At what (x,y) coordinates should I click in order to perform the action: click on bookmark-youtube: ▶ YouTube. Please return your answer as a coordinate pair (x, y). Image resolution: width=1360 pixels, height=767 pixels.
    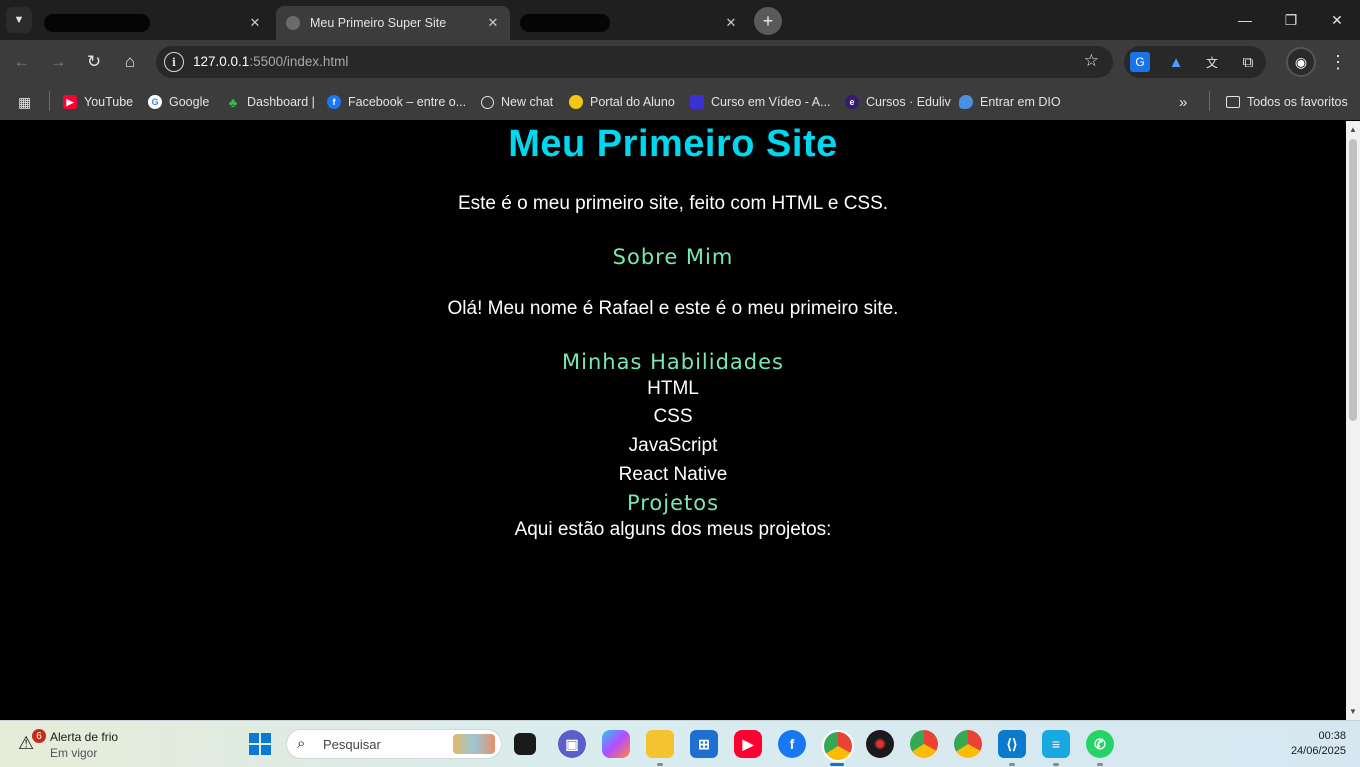
    Looking at the image, I should click on (98, 102).